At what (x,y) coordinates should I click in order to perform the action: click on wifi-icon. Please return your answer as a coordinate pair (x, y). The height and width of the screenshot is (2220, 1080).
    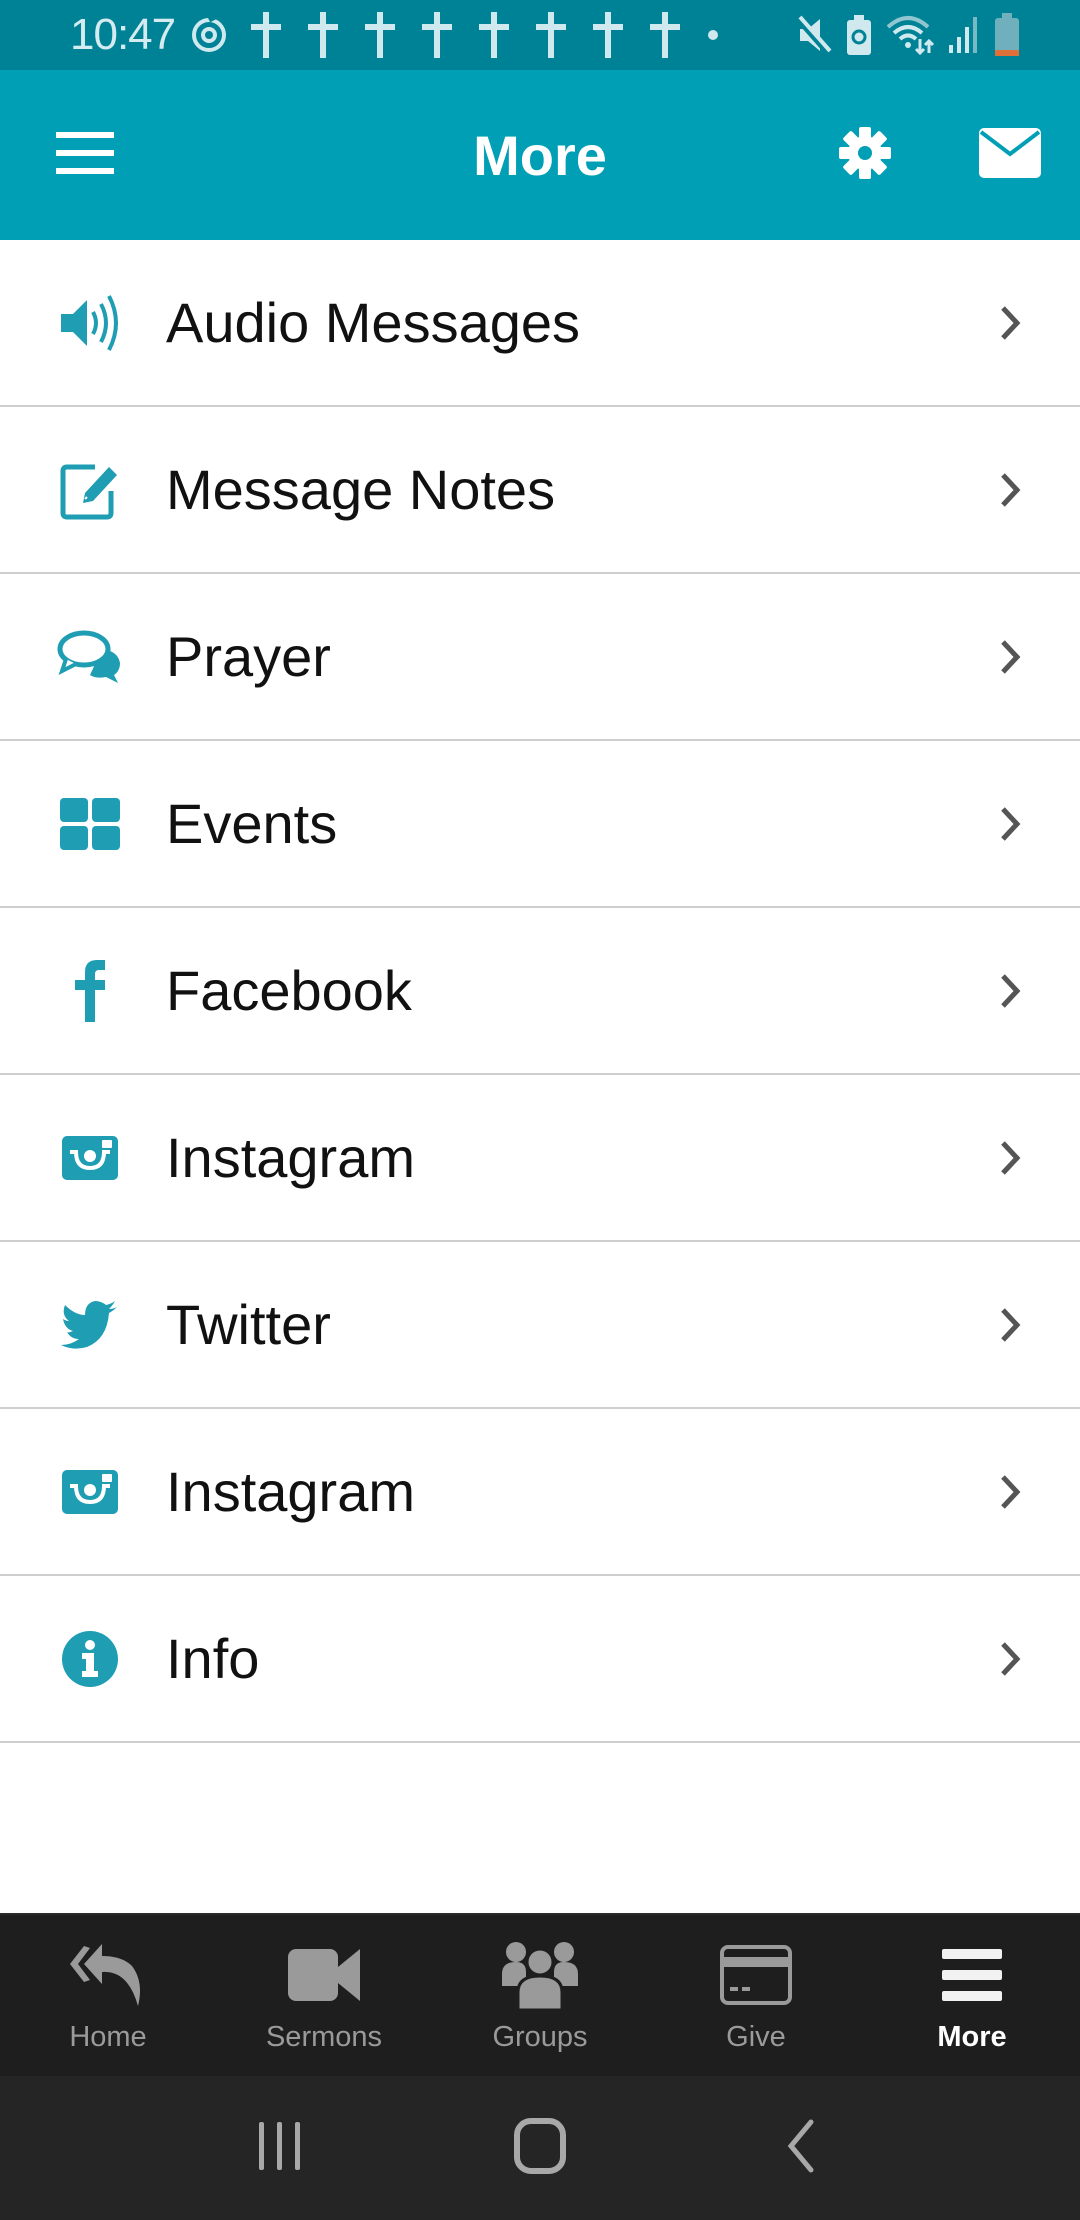
    Looking at the image, I should click on (910, 35).